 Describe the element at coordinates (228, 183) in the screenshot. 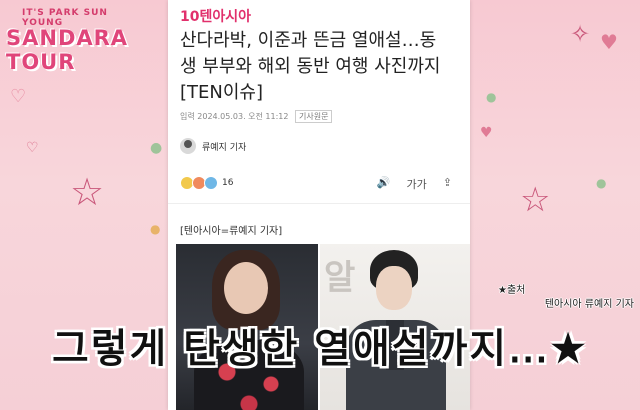

I see `reaction-count: 16` at that location.